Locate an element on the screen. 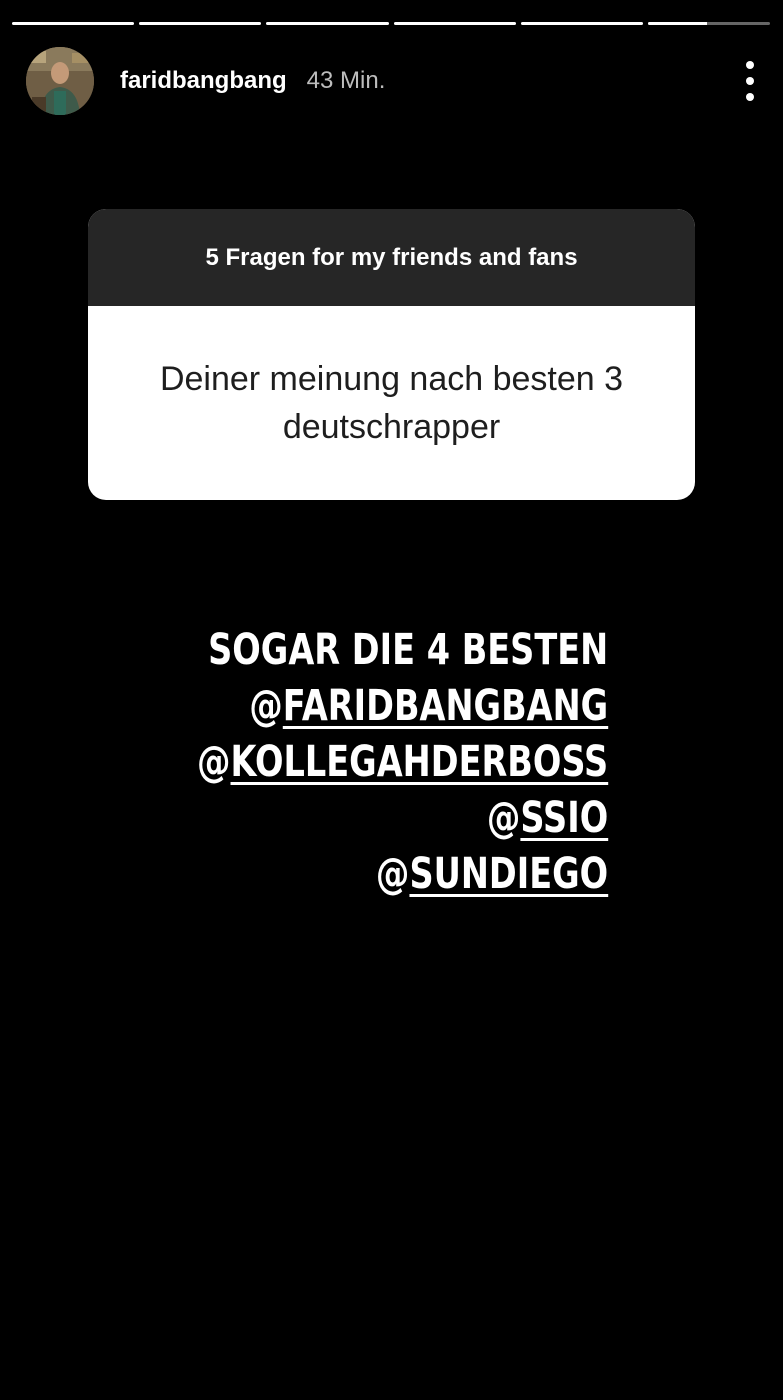 The height and width of the screenshot is (1400, 783). question-sticker-title: 5 Fragen for my friends and fans is located at coordinates (391, 257).